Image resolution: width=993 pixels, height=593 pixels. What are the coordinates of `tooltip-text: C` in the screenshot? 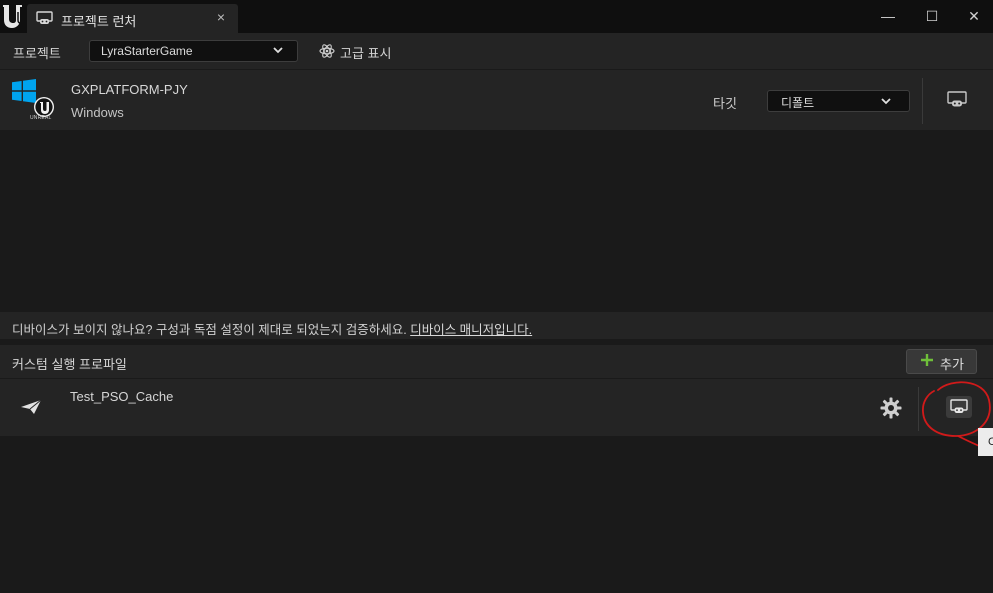 It's located at (990, 442).